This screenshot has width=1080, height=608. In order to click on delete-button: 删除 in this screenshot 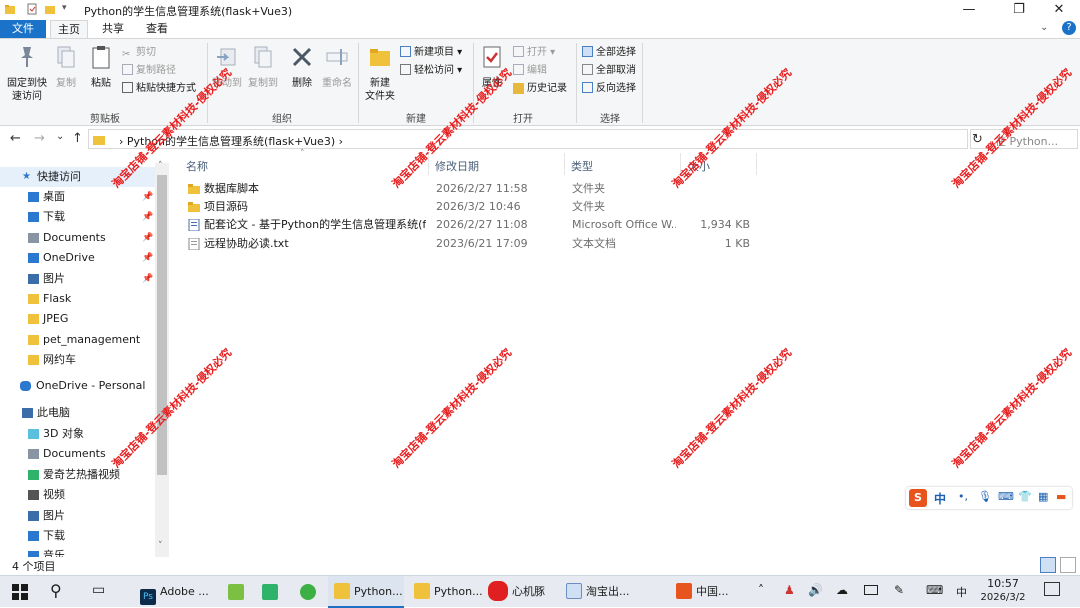, I will do `click(302, 66)`.